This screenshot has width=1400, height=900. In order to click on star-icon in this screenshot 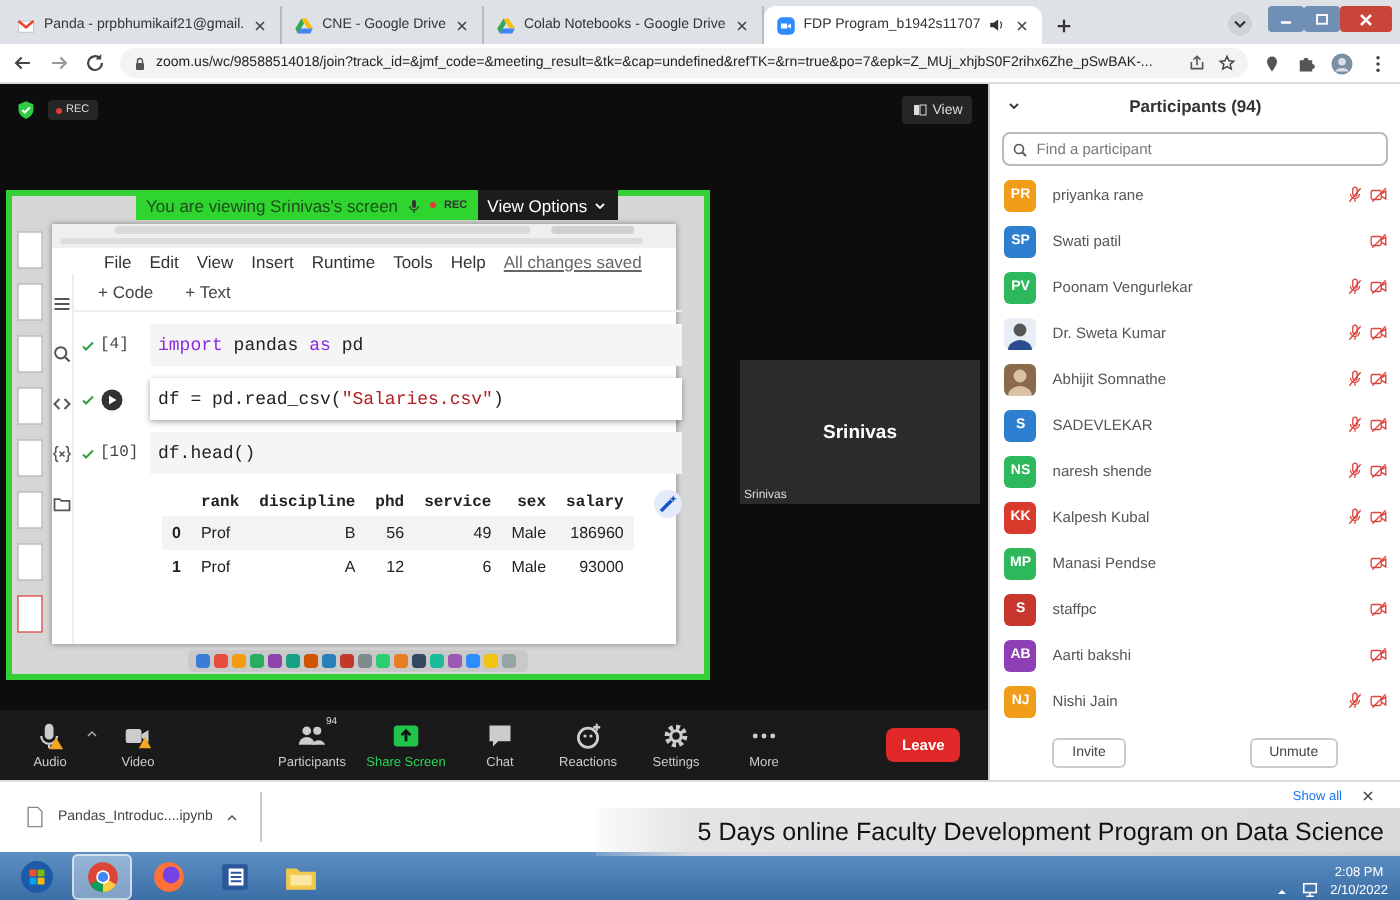, I will do `click(1227, 63)`.